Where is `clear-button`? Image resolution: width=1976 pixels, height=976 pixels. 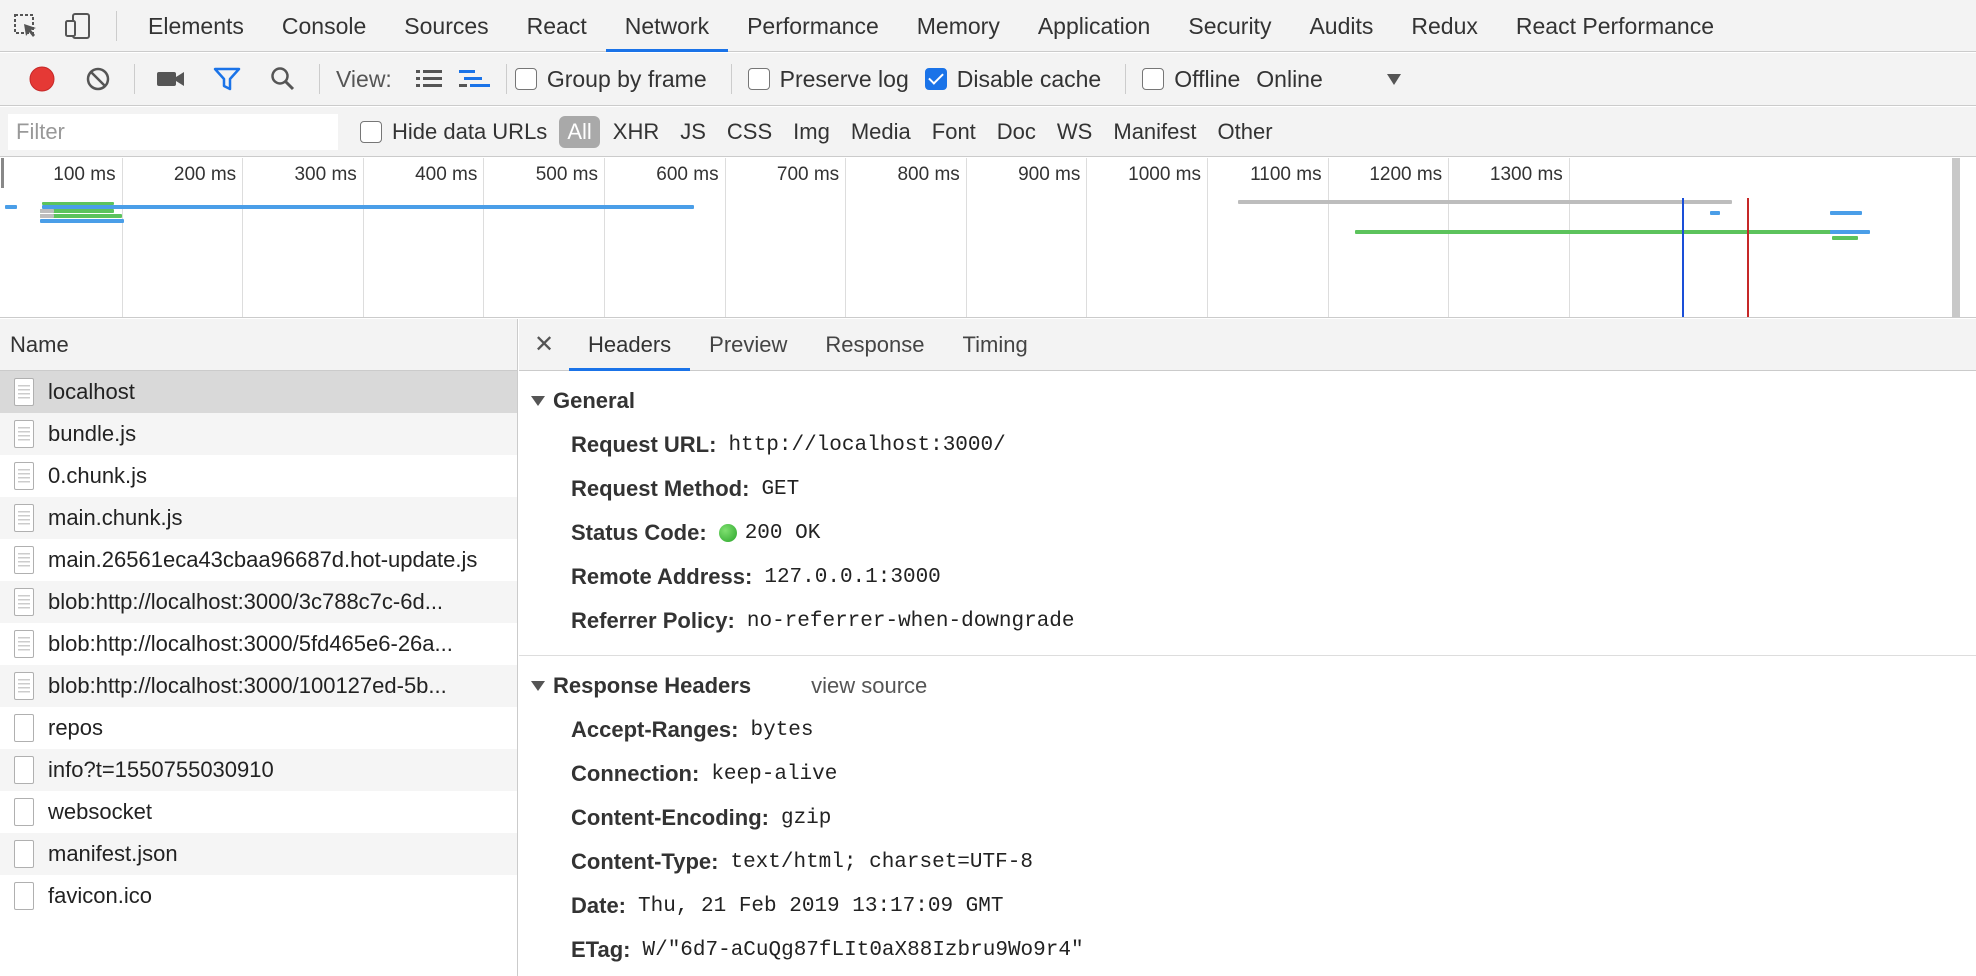
clear-button is located at coordinates (98, 79).